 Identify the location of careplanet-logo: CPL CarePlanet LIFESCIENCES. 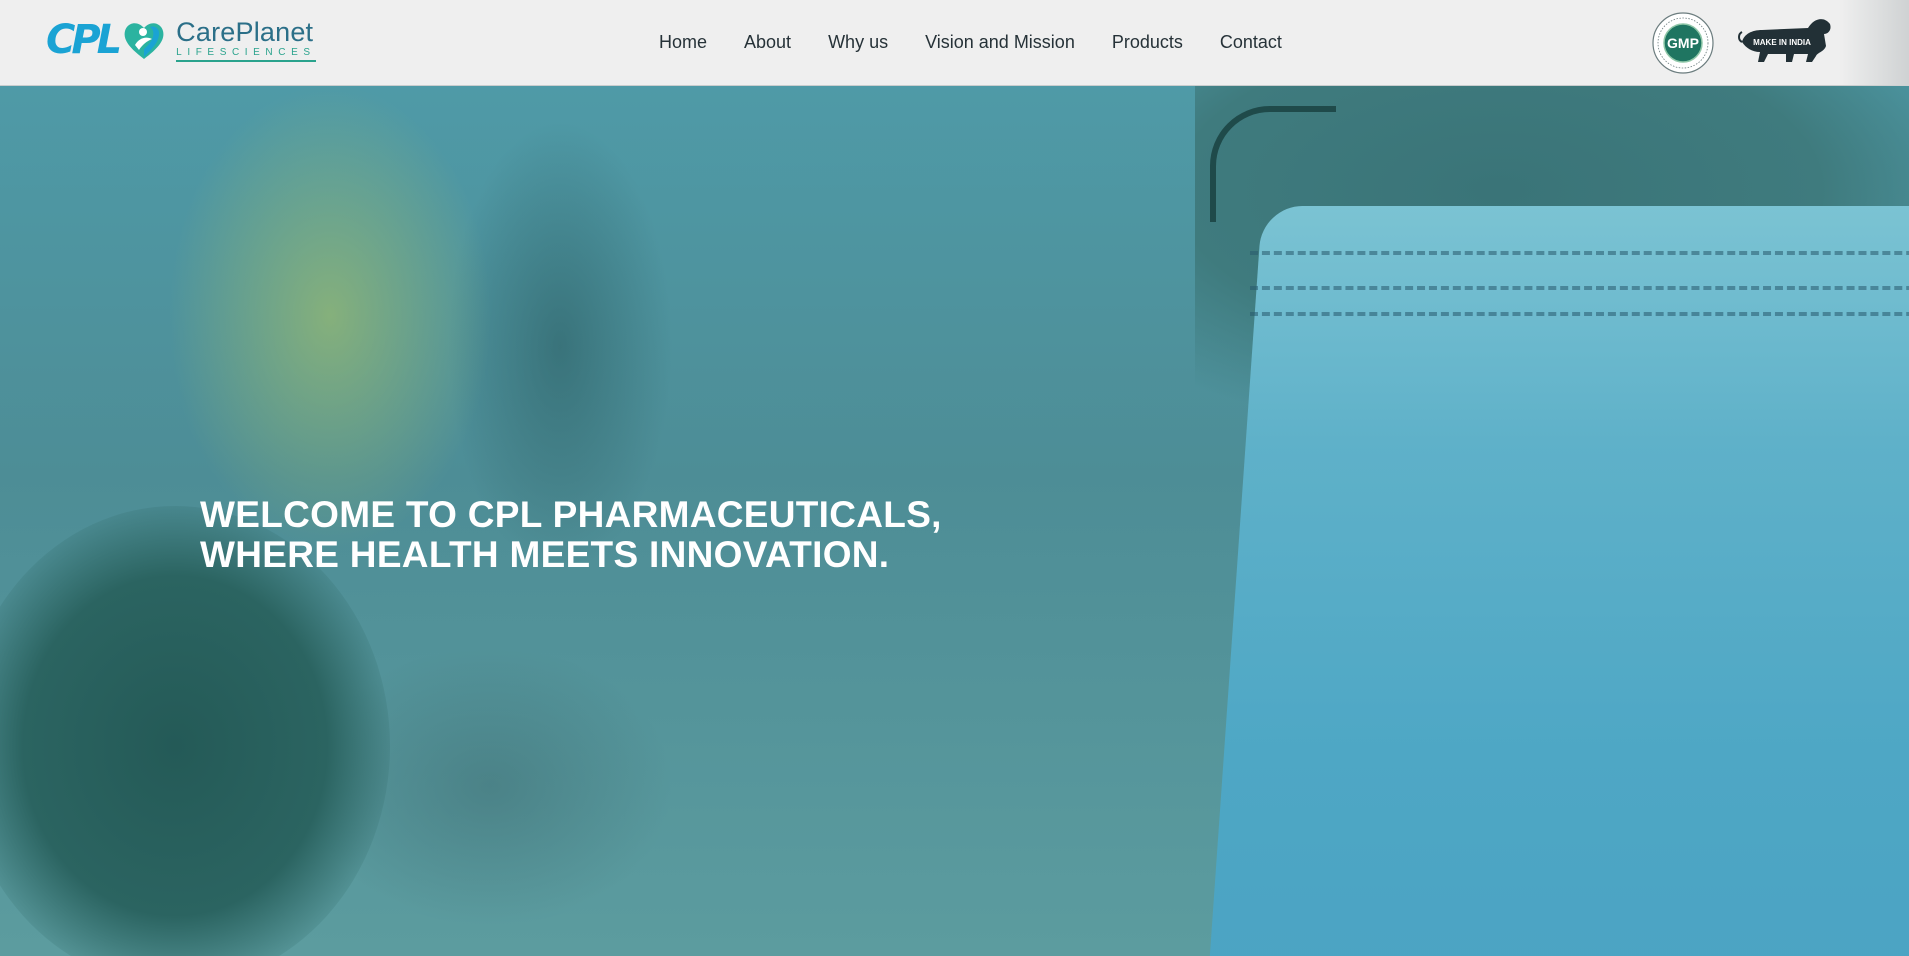
(181, 40).